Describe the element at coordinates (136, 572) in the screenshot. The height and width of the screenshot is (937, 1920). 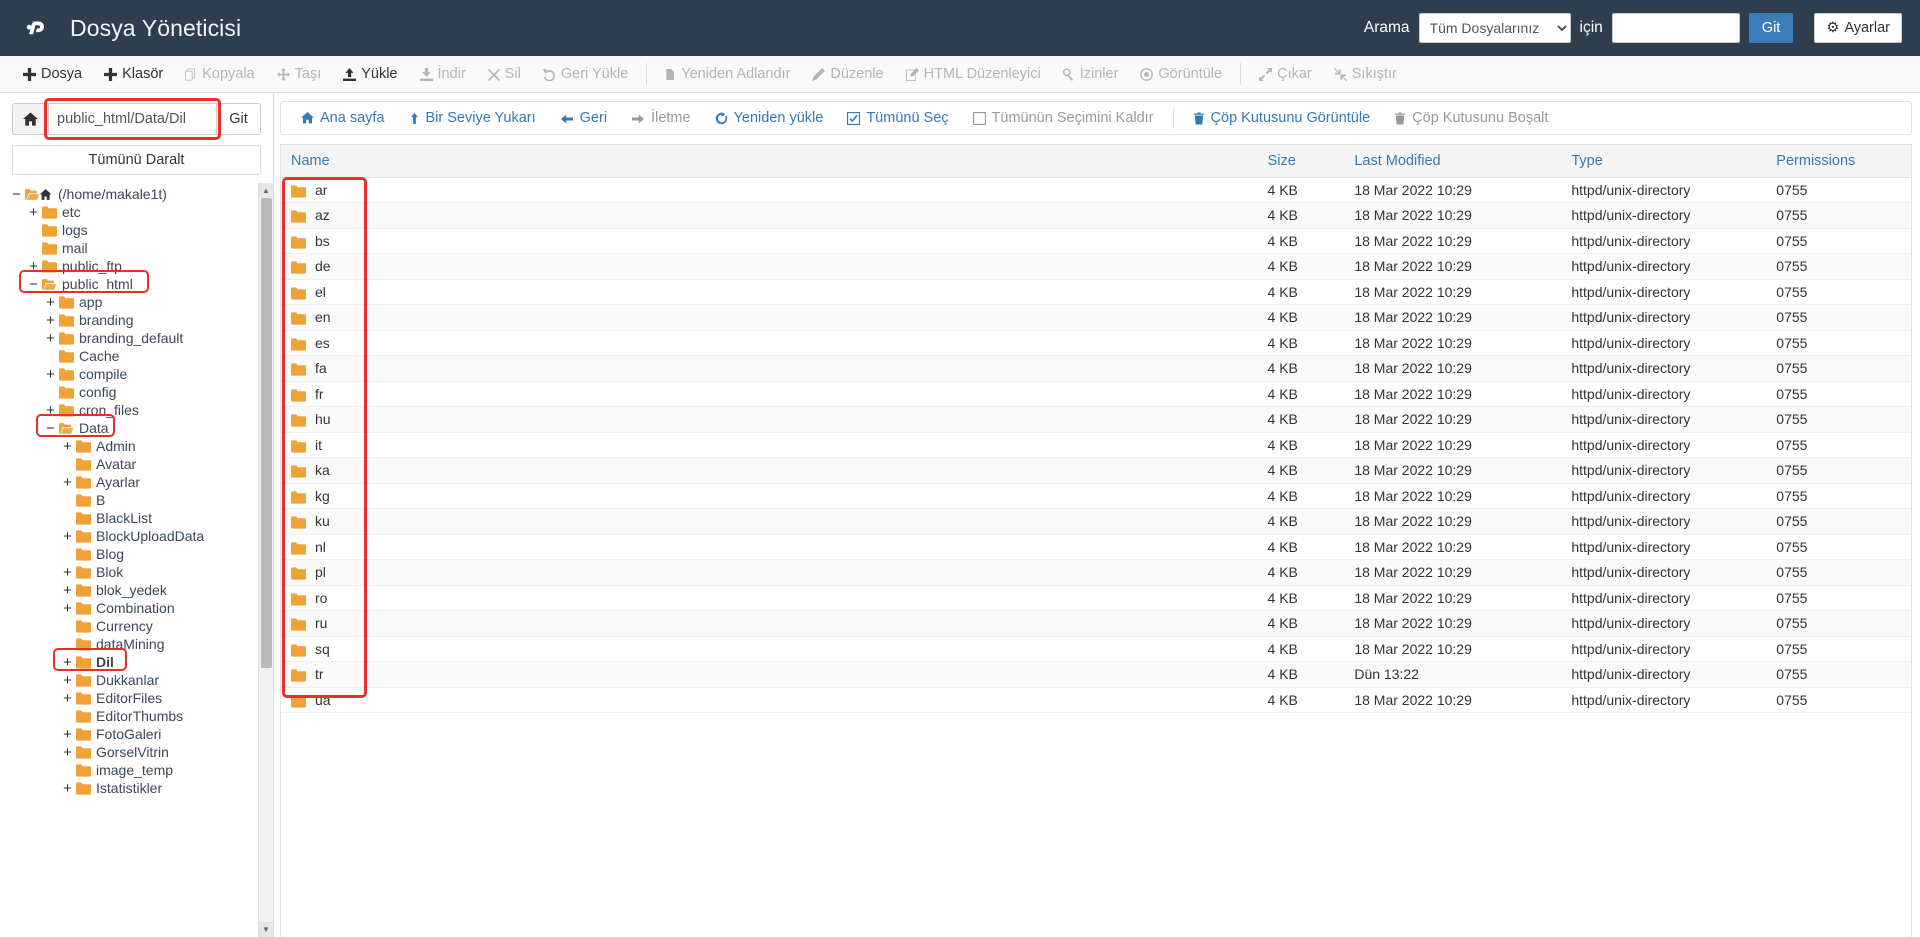
I see `tree-item-blok: + Blok` at that location.